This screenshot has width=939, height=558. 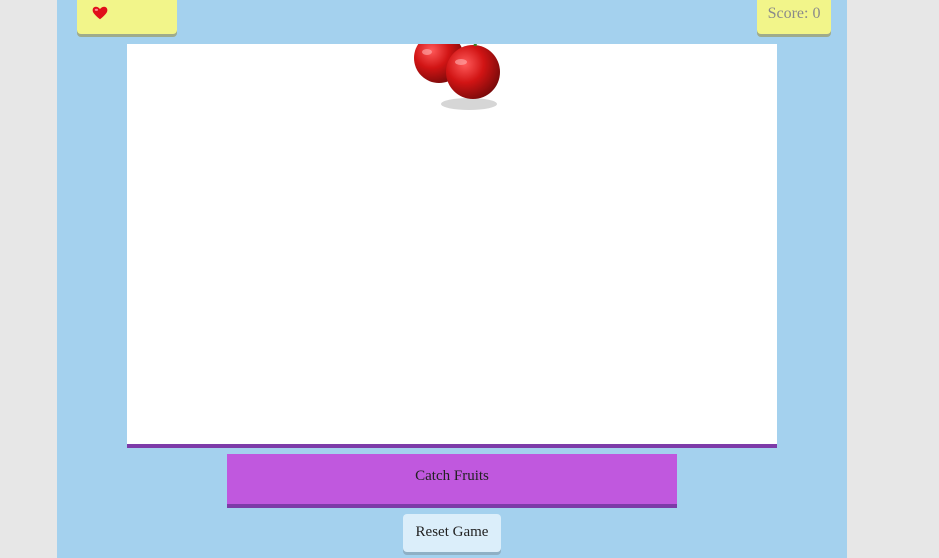 I want to click on catch-fruits-button: Catch Fruits, so click(x=452, y=481).